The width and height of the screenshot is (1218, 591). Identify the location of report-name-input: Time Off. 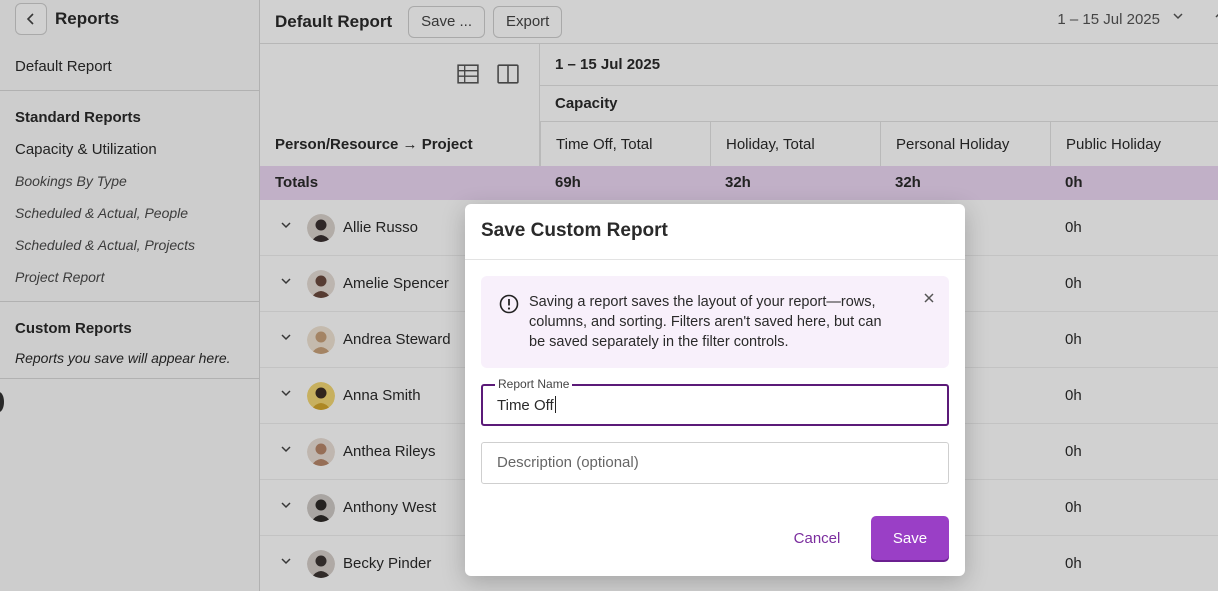
(526, 405).